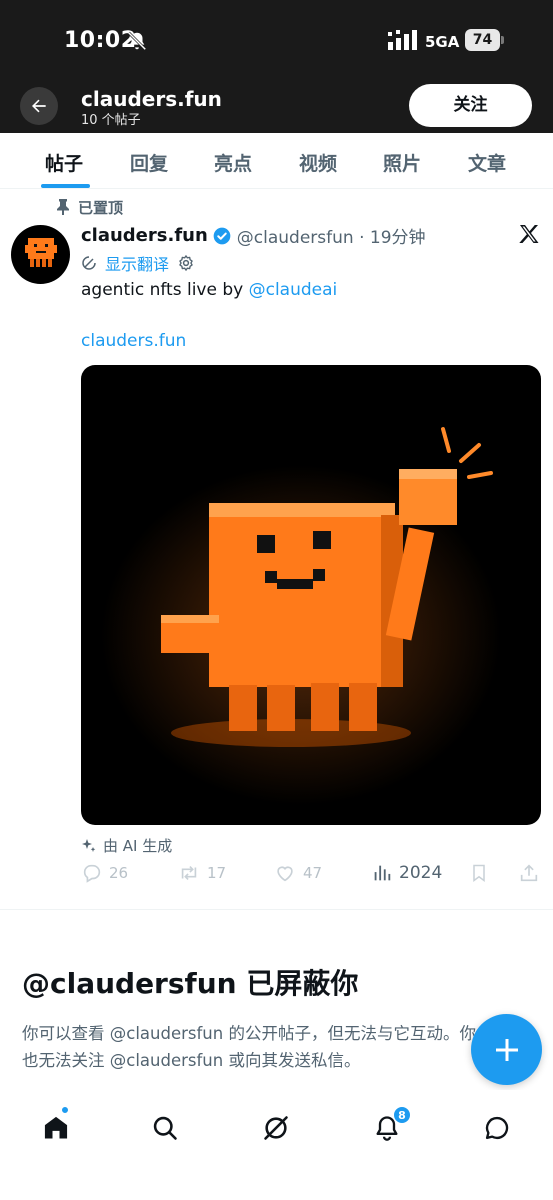 This screenshot has width=553, height=1200. I want to click on profile-tabs: 帖子 回复 亮点 视频 照片 文章, so click(276, 161).